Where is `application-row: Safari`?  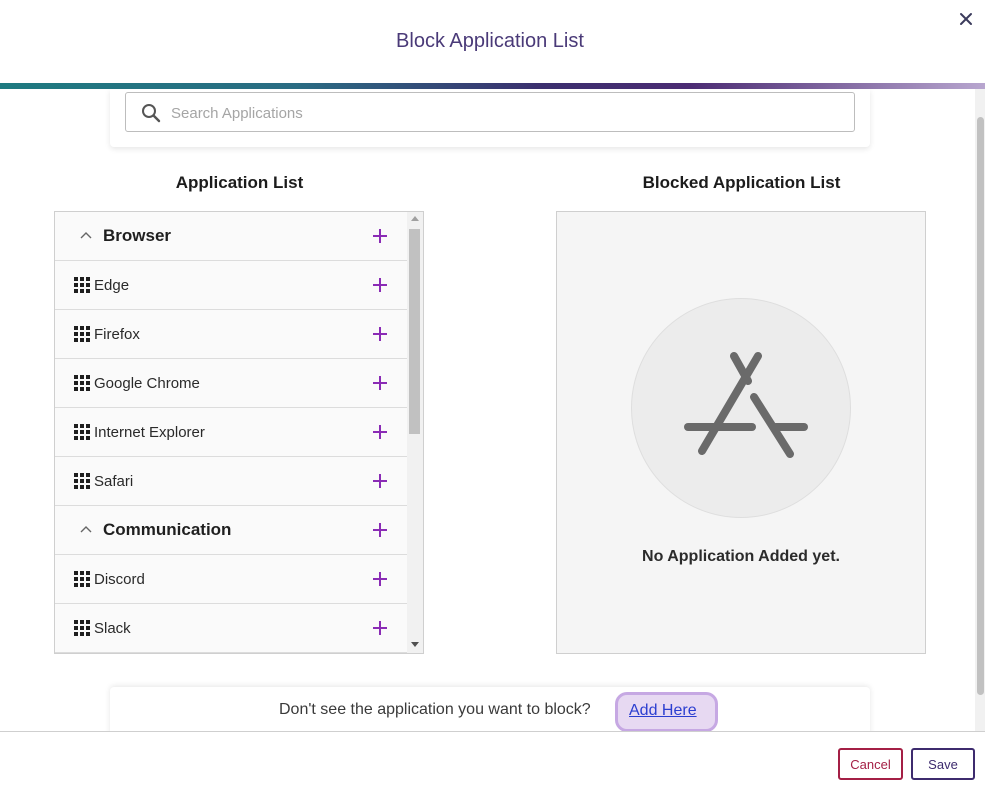
application-row: Safari is located at coordinates (231, 481).